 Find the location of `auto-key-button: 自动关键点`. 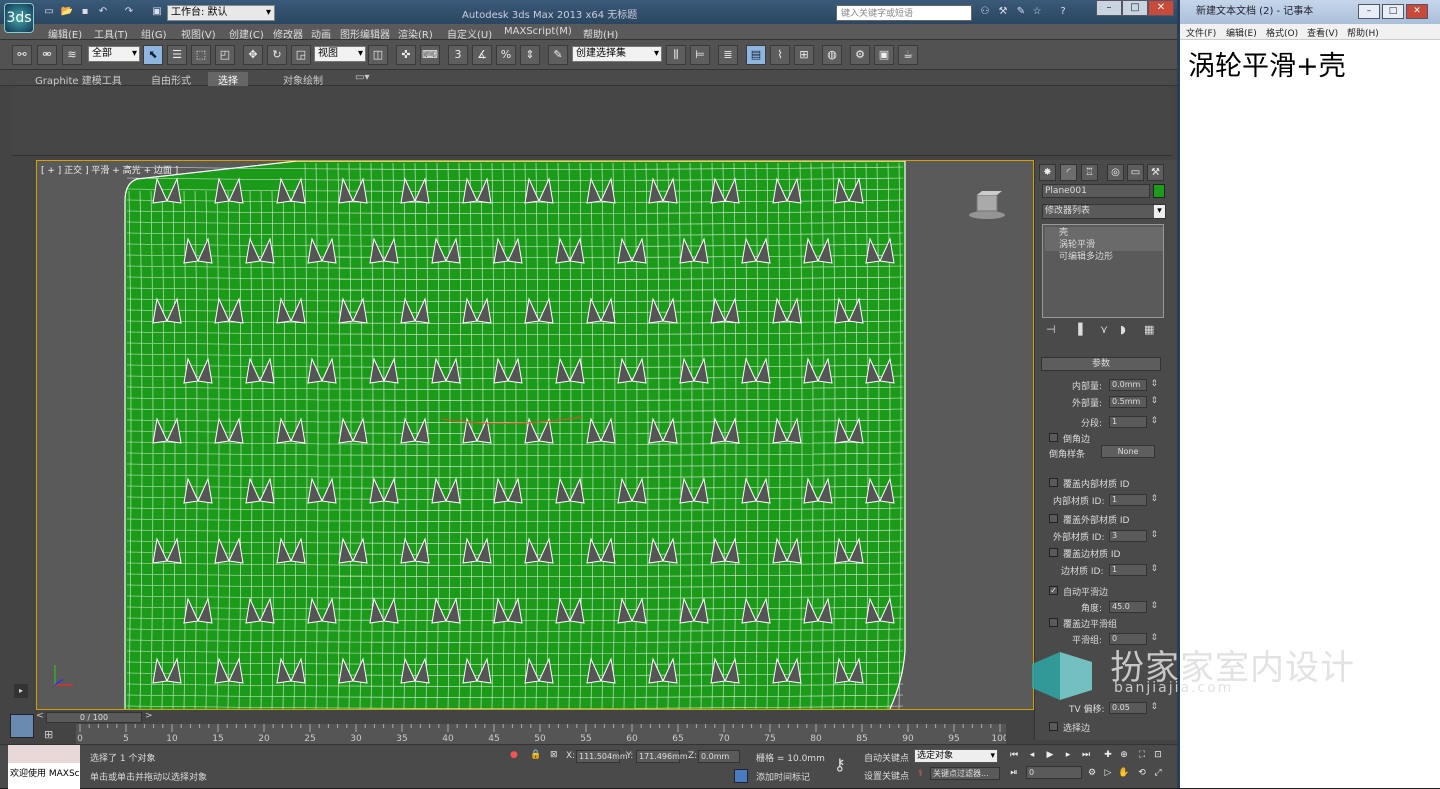

auto-key-button: 自动关键点 is located at coordinates (886, 757).